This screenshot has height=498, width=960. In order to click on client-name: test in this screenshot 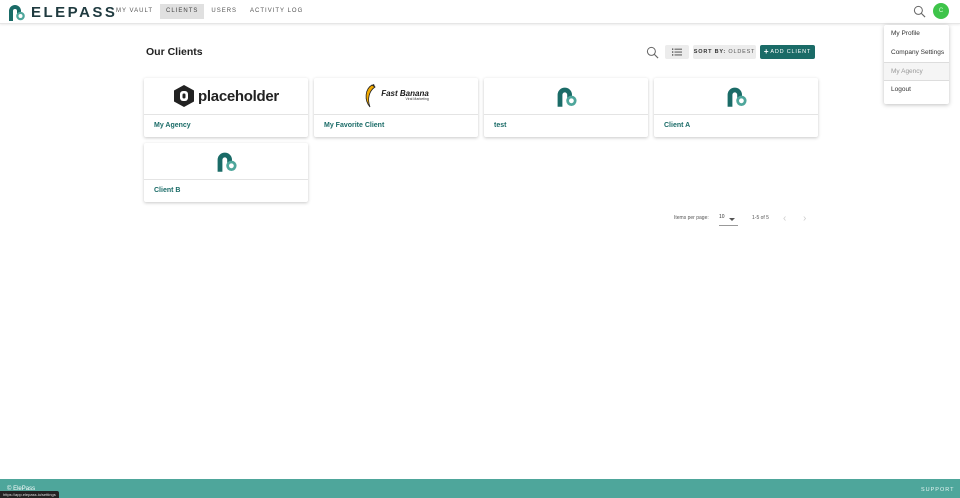, I will do `click(566, 126)`.